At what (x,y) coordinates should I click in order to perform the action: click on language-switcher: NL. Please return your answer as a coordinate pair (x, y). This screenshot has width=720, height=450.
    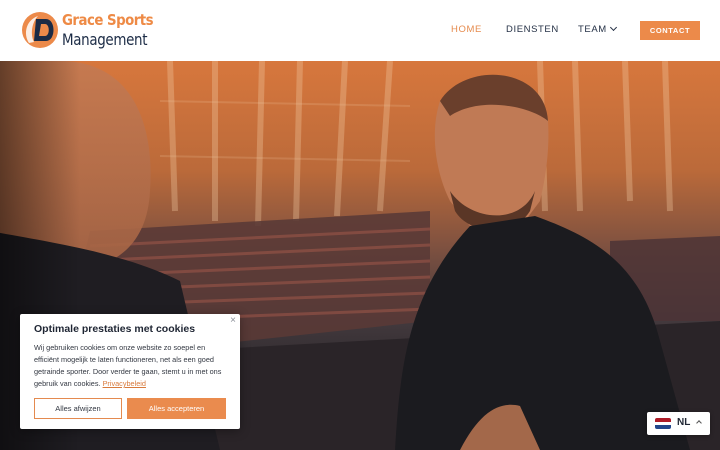
    Looking at the image, I should click on (678, 423).